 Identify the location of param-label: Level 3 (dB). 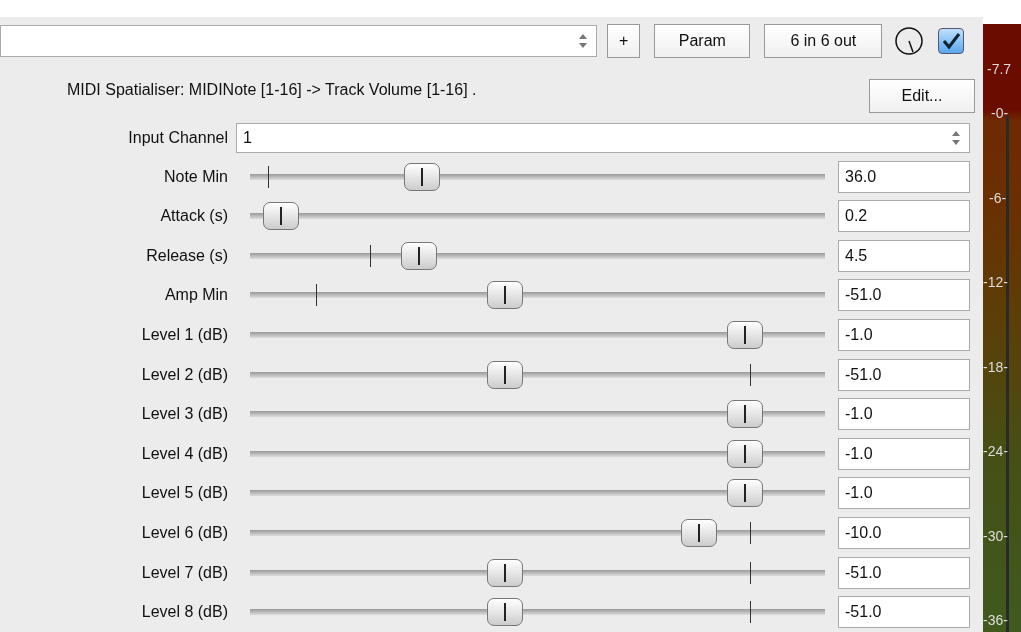
(184, 414).